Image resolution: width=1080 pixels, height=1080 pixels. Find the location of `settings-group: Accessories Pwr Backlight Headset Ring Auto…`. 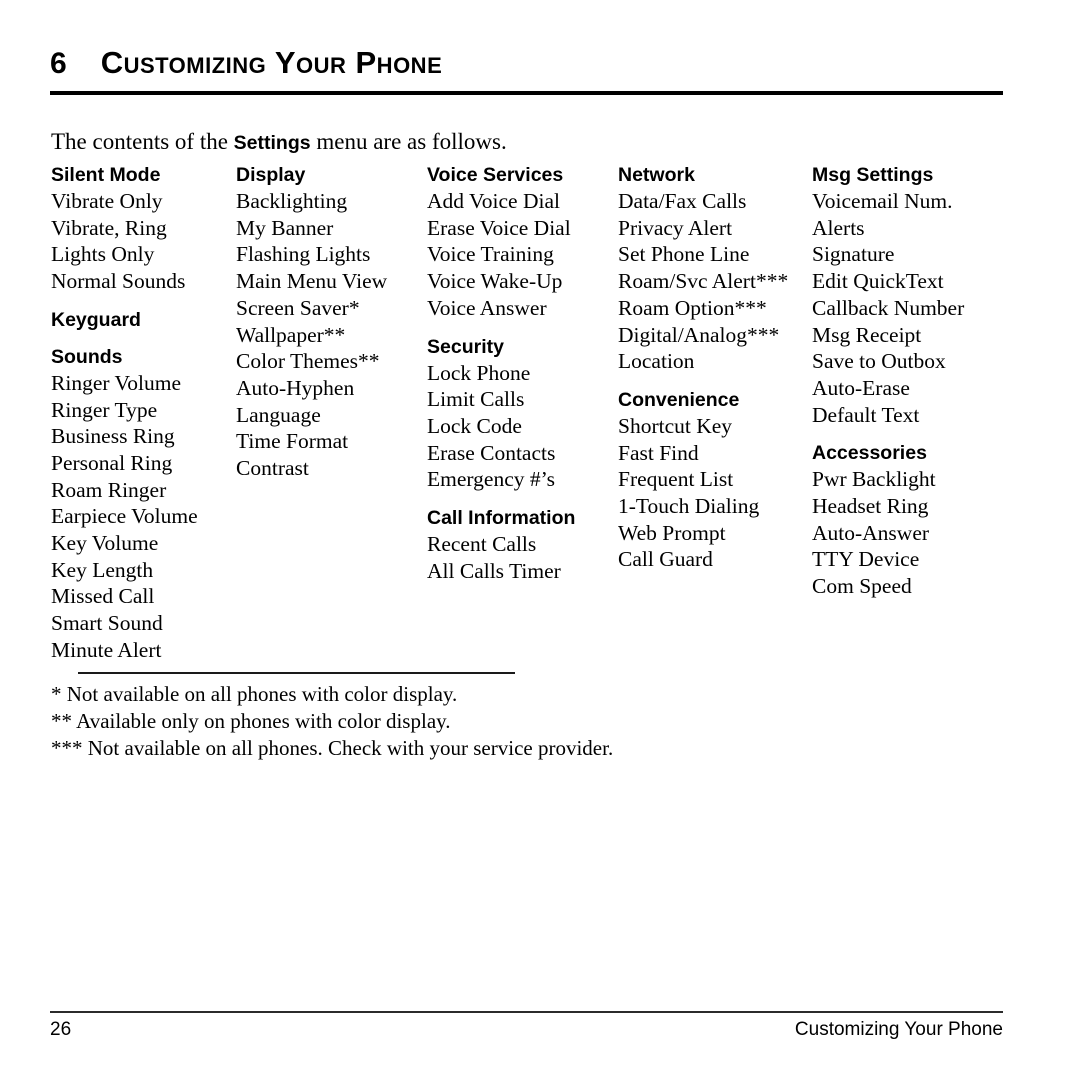

settings-group: Accessories Pwr Backlight Headset Ring Auto… is located at coordinates (909, 520).